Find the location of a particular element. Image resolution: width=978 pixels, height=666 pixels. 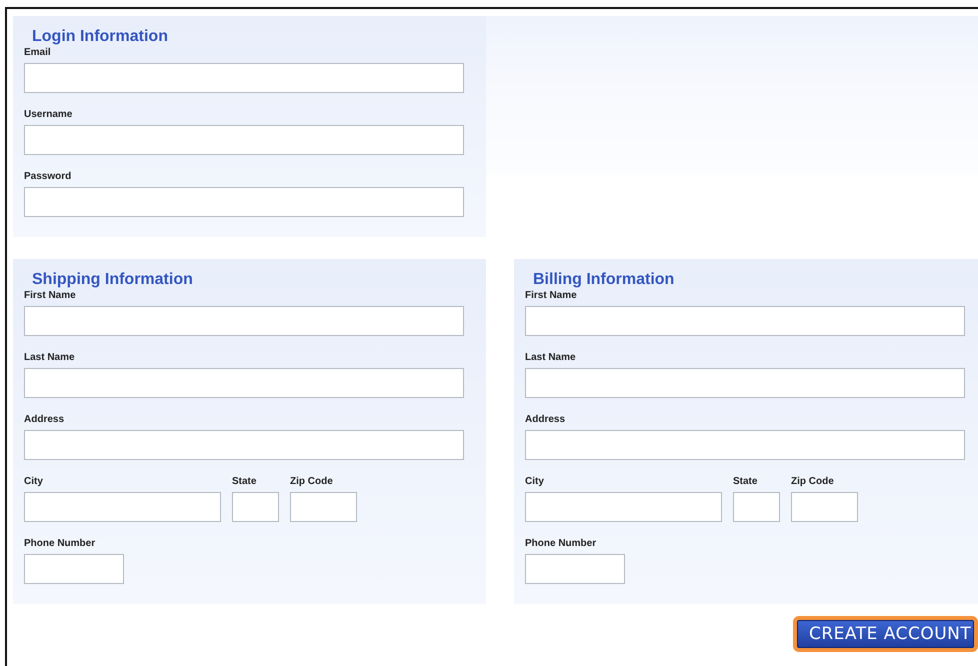

field-label: Password is located at coordinates (48, 177).